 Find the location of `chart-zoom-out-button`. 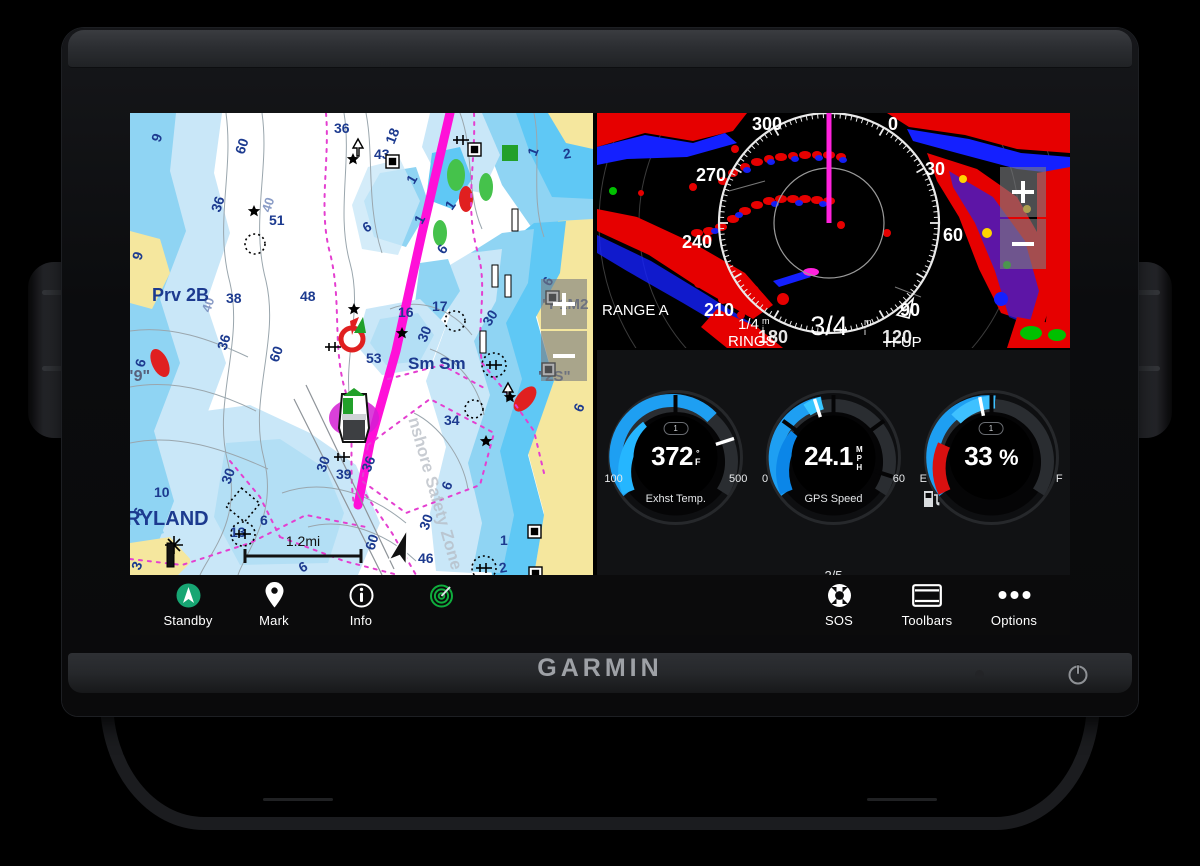

chart-zoom-out-button is located at coordinates (564, 356).